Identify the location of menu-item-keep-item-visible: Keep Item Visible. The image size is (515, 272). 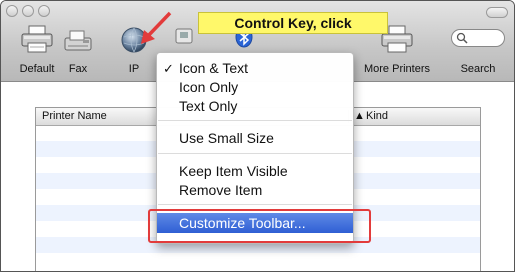
(255, 171).